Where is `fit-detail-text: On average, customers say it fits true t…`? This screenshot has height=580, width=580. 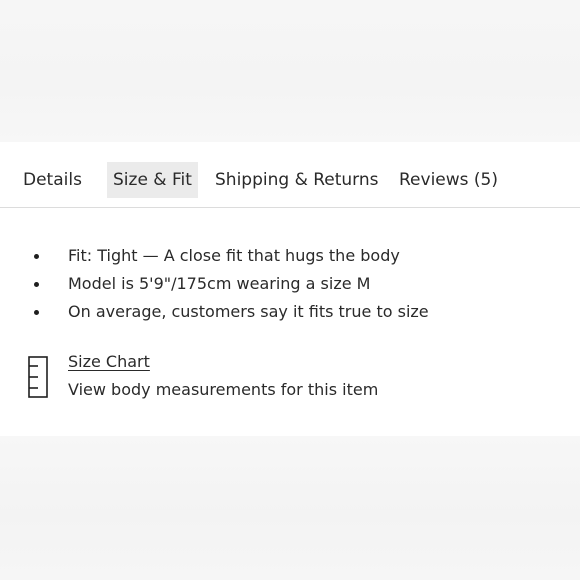 fit-detail-text: On average, customers say it fits true t… is located at coordinates (248, 311).